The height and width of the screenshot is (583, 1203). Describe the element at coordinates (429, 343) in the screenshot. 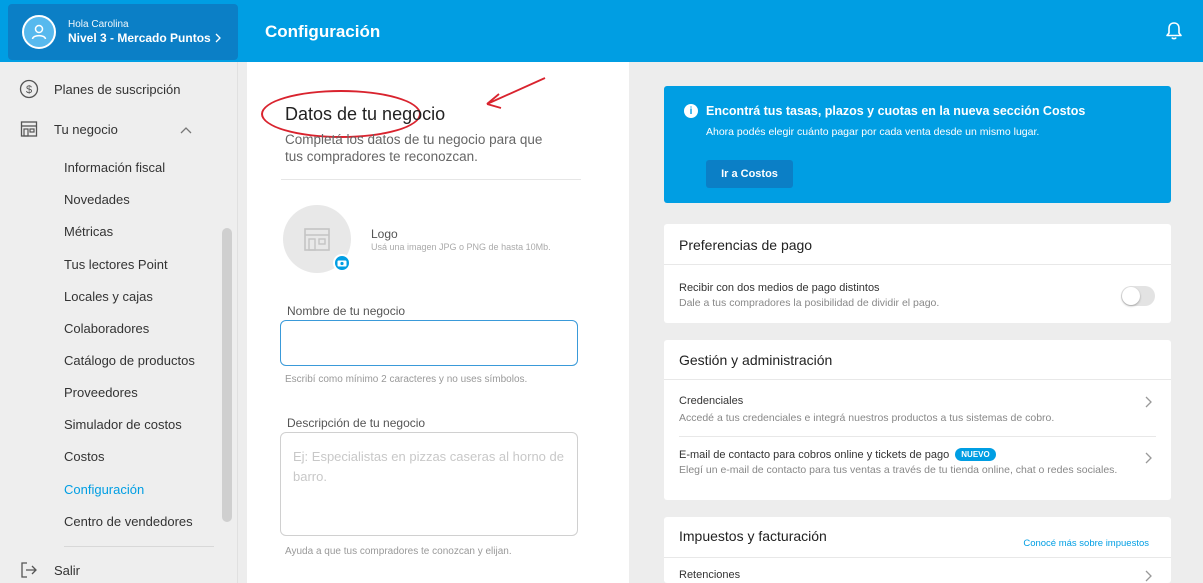

I see `business-name-input` at that location.